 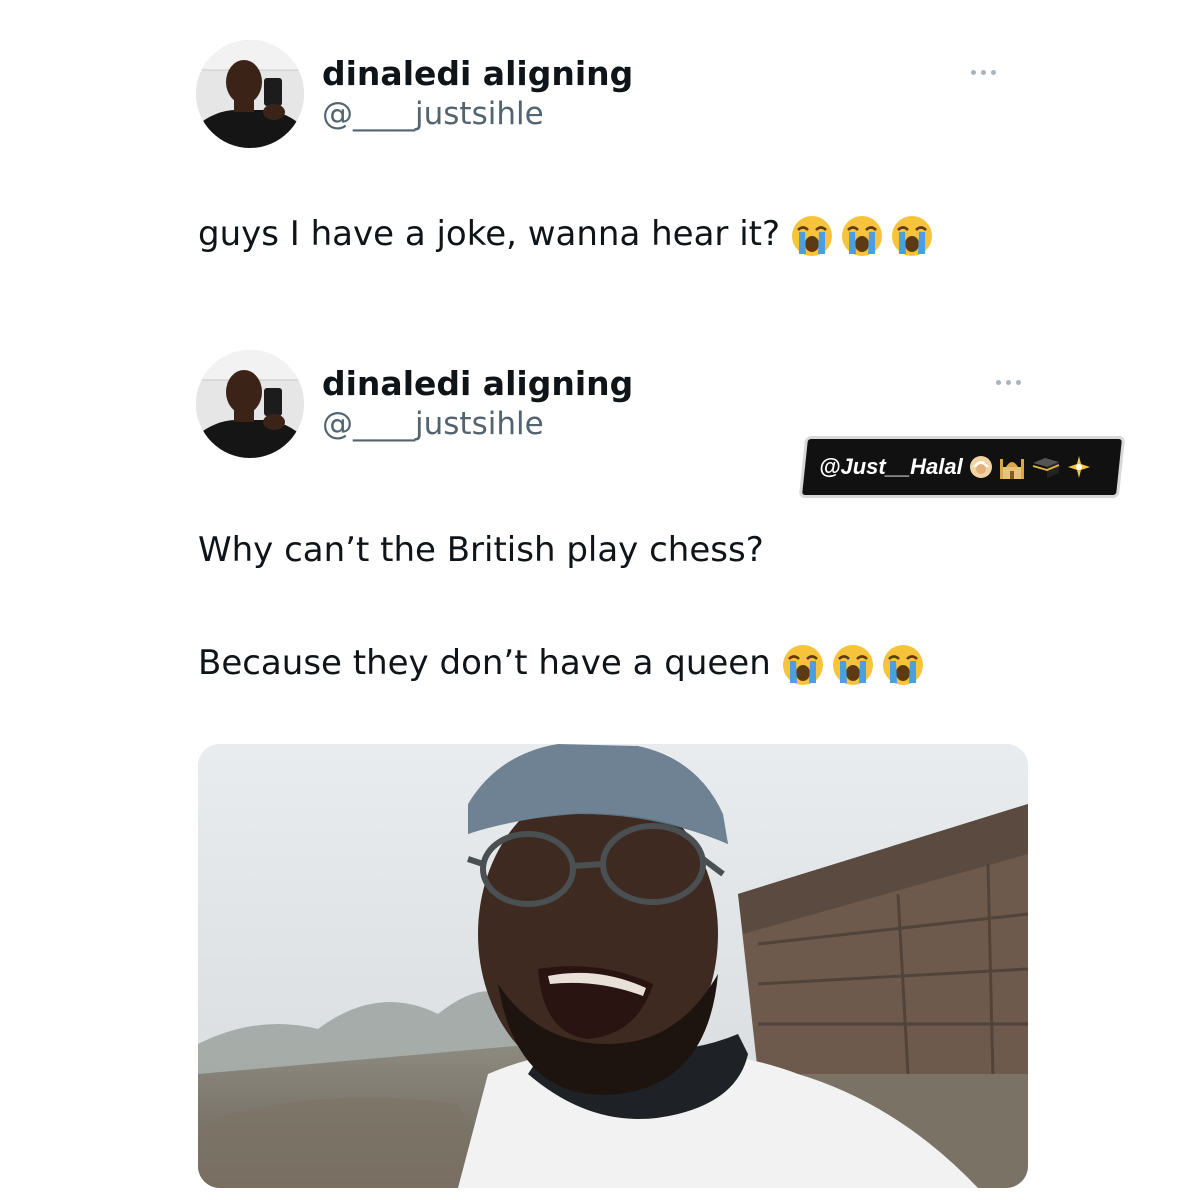 I want to click on sparkle-icon, so click(x=1078, y=467).